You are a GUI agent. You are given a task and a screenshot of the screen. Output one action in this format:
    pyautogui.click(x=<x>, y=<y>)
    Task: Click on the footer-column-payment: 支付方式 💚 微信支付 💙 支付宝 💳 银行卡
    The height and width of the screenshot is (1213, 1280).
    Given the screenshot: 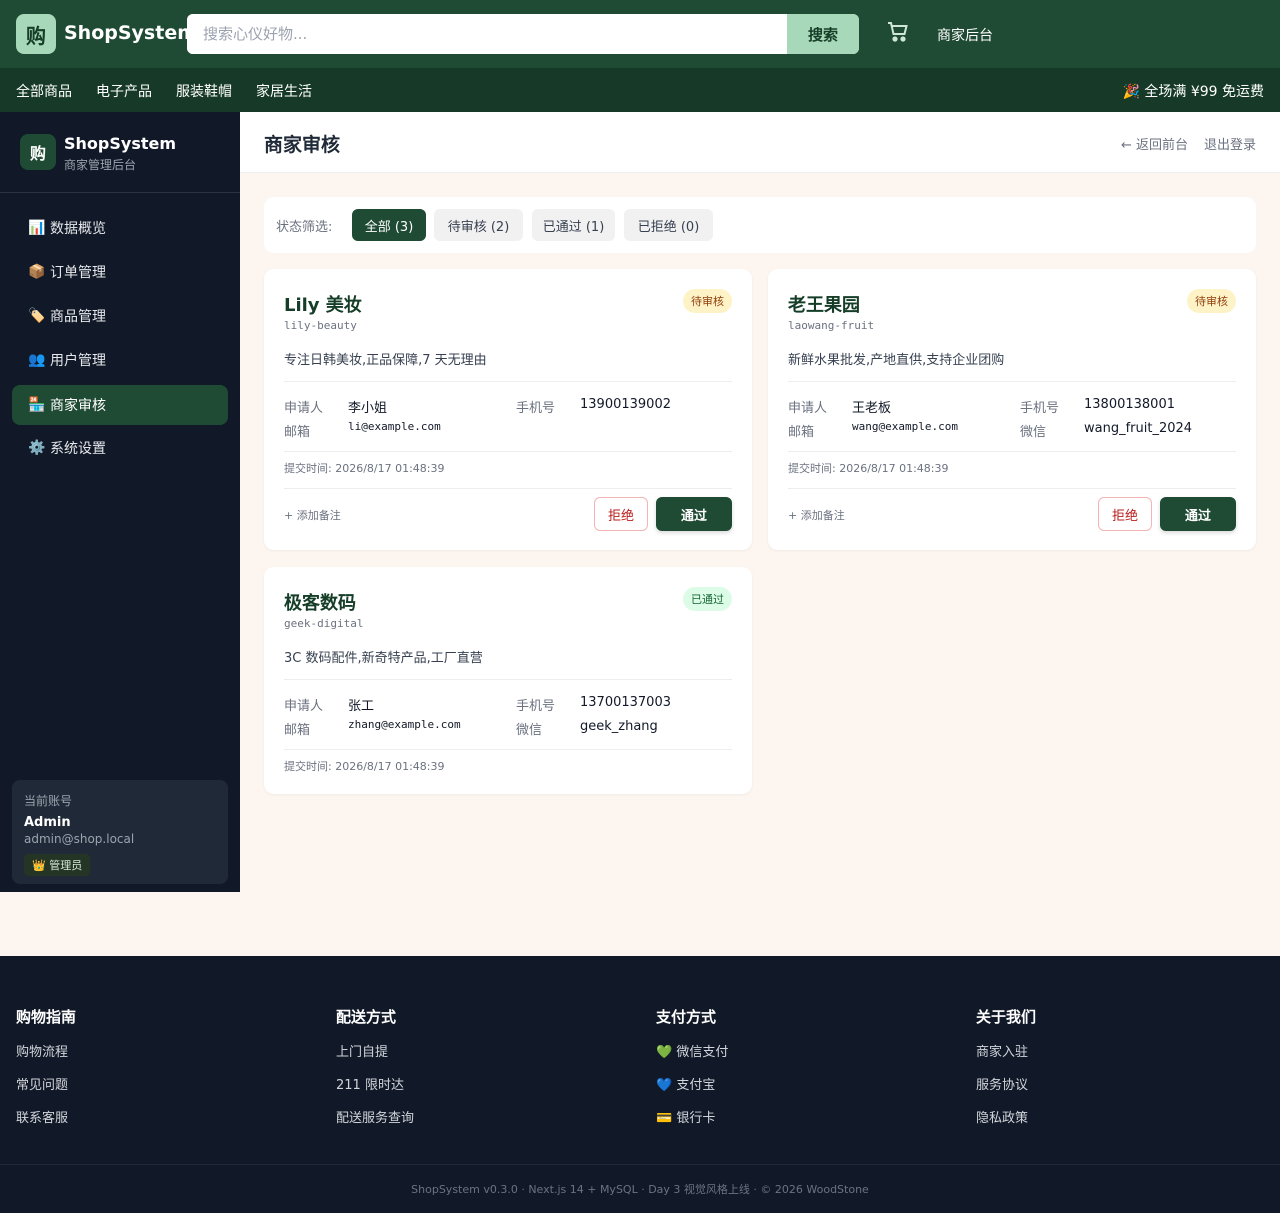 What is the action you would take?
    pyautogui.click(x=692, y=1066)
    